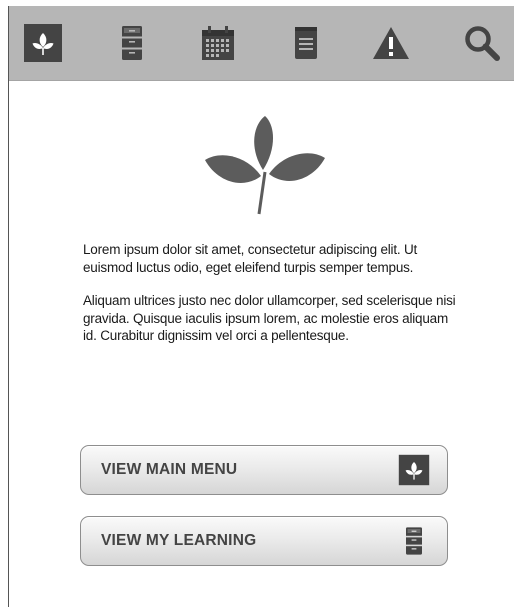 The width and height of the screenshot is (514, 607). I want to click on calendar-icon, so click(218, 43).